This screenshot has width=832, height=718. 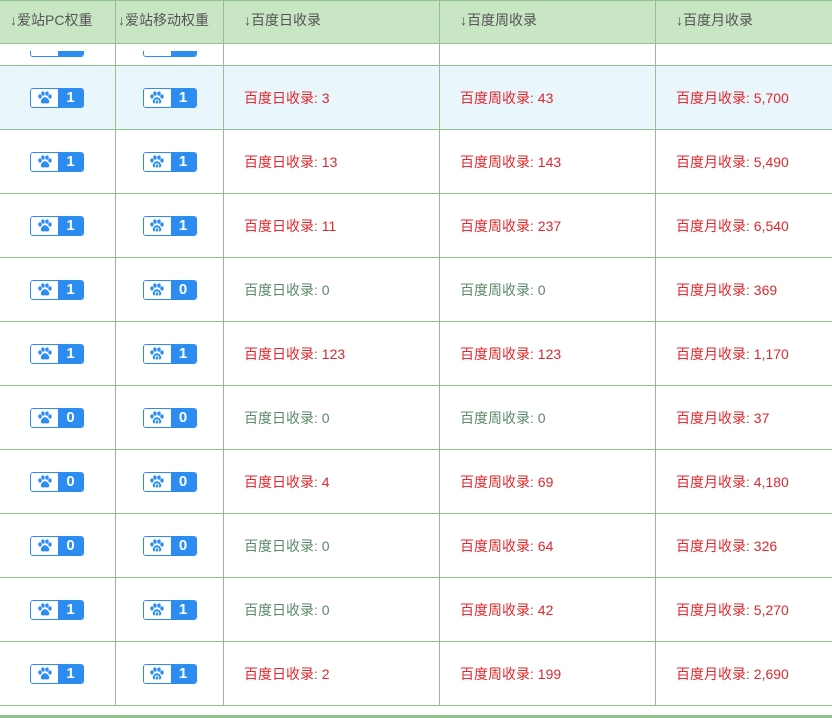 What do you see at coordinates (547, 97) in the screenshot?
I see `weekly-index-cell: 百度周收录: 43` at bounding box center [547, 97].